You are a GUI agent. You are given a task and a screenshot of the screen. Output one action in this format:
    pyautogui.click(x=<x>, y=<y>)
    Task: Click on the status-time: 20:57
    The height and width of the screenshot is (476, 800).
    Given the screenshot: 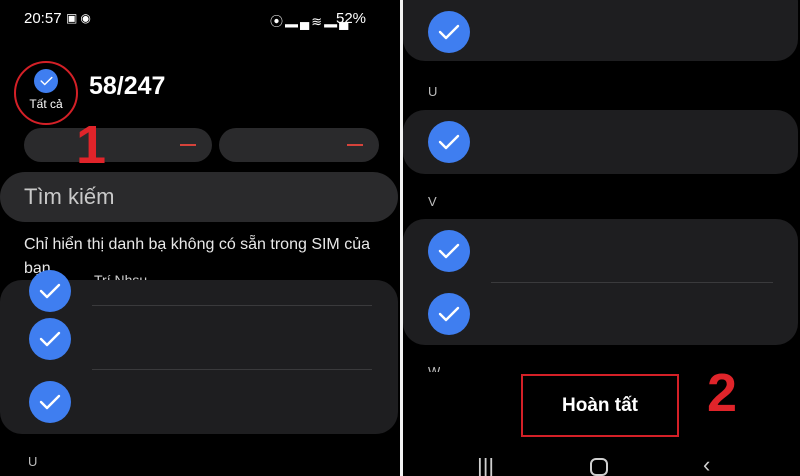 What is the action you would take?
    pyautogui.click(x=43, y=18)
    